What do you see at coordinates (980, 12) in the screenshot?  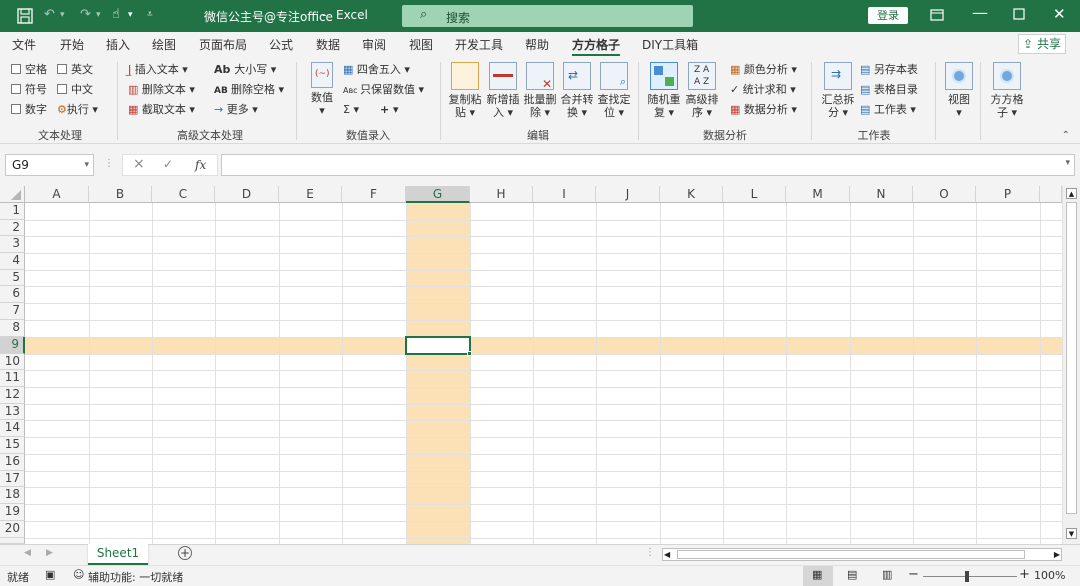 I see `minimize-icon: —` at bounding box center [980, 12].